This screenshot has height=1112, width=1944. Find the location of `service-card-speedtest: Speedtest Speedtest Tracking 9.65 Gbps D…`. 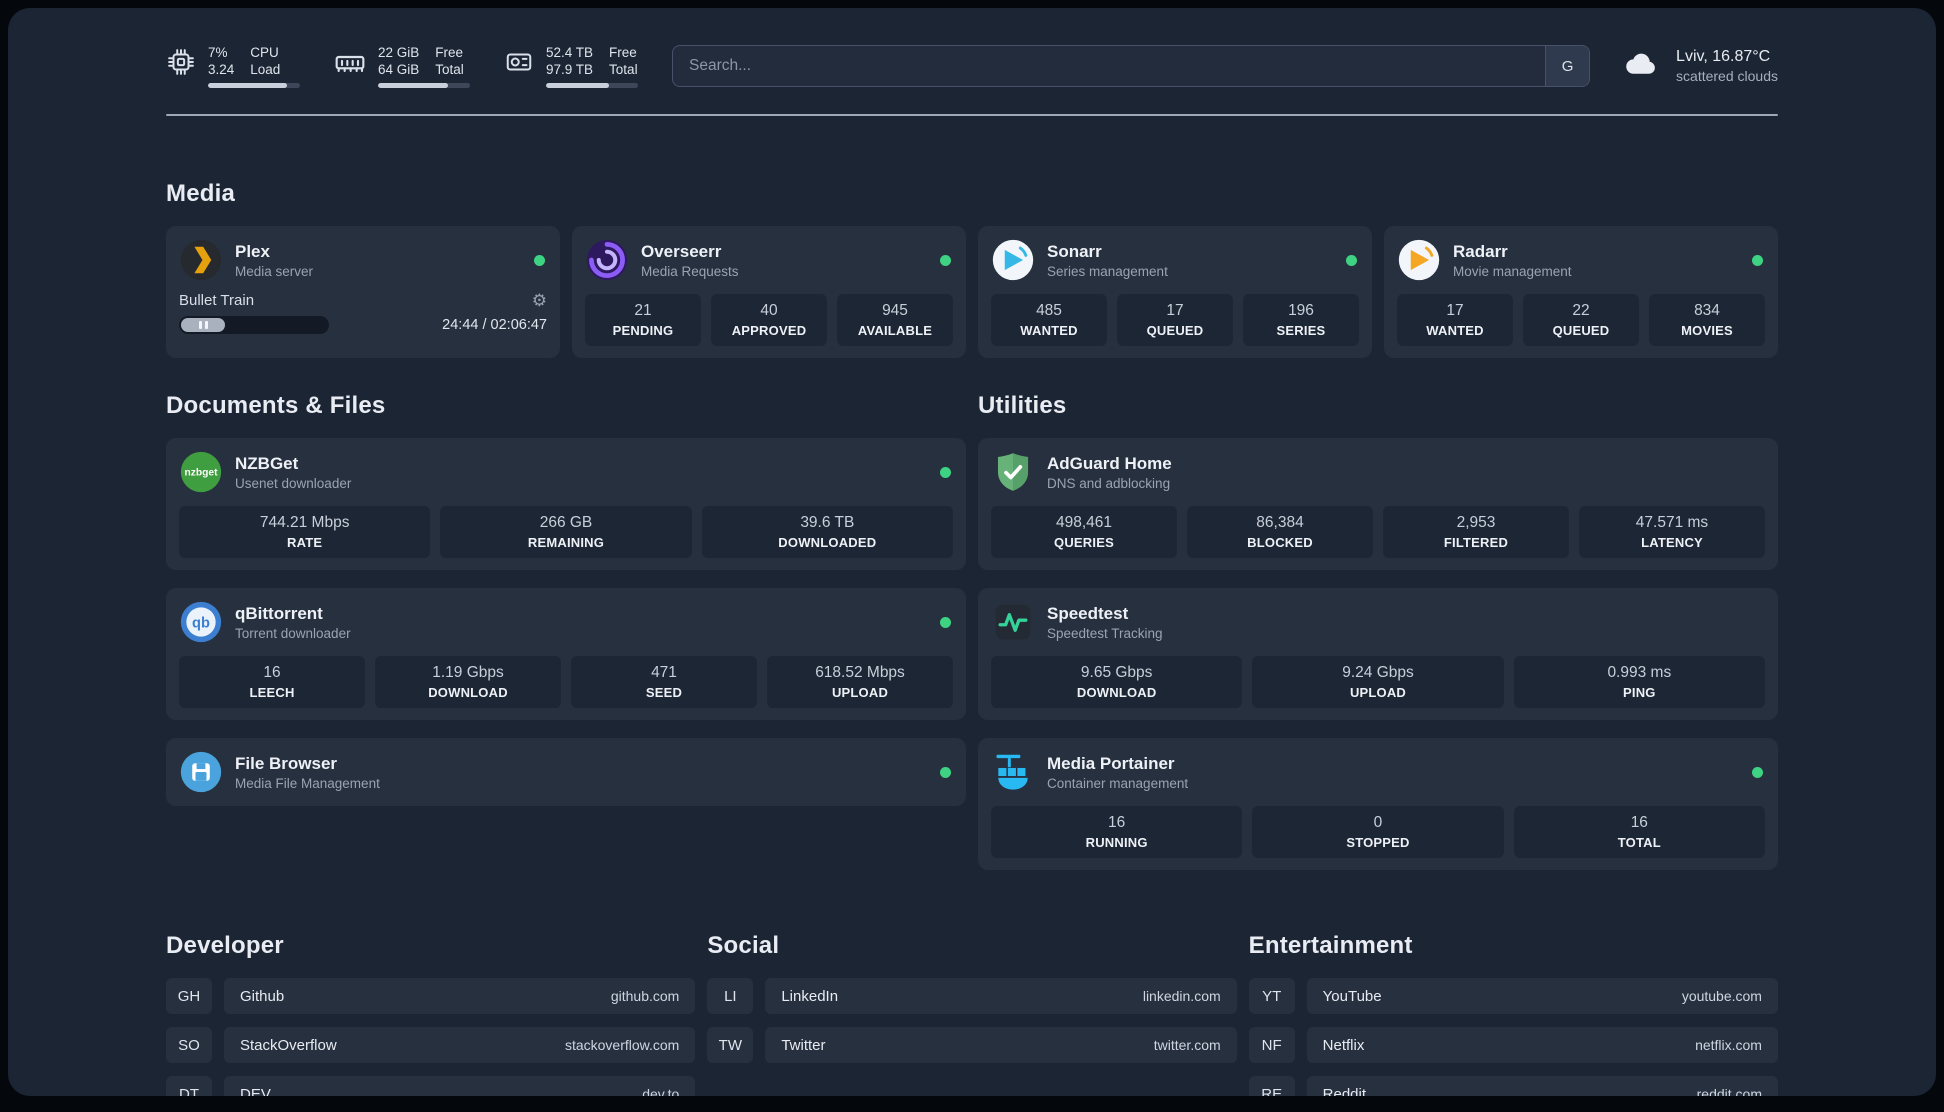

service-card-speedtest: Speedtest Speedtest Tracking 9.65 Gbps D… is located at coordinates (1378, 654).